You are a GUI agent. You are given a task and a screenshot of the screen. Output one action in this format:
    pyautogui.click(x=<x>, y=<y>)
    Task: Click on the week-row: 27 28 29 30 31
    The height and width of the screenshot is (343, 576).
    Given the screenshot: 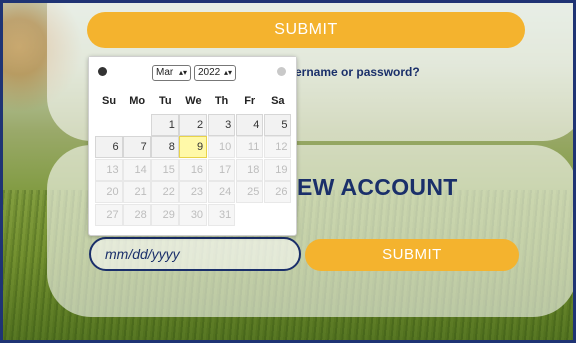 What is the action you would take?
    pyautogui.click(x=193, y=215)
    